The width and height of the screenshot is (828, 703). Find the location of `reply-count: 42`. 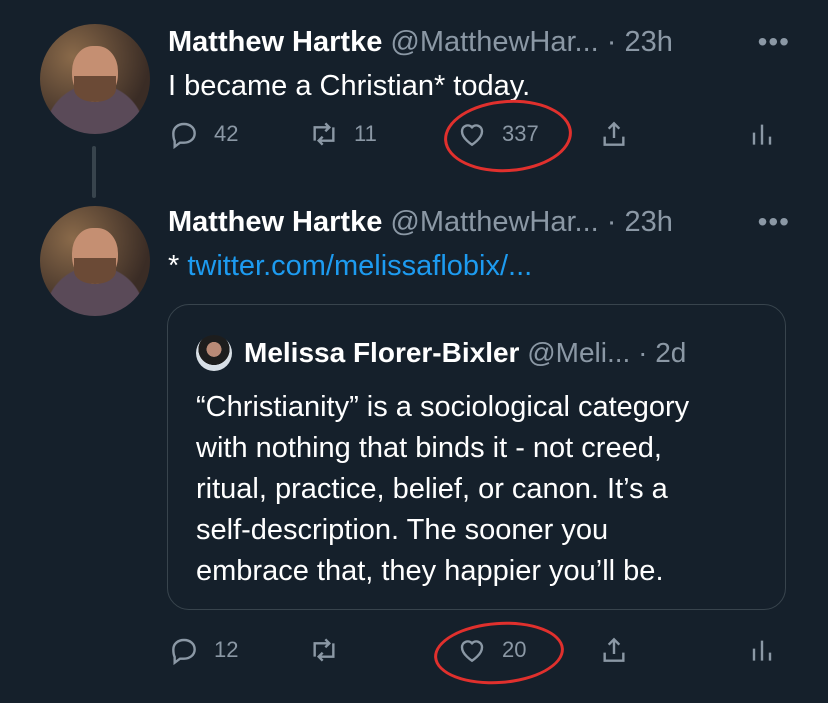

reply-count: 42 is located at coordinates (226, 133).